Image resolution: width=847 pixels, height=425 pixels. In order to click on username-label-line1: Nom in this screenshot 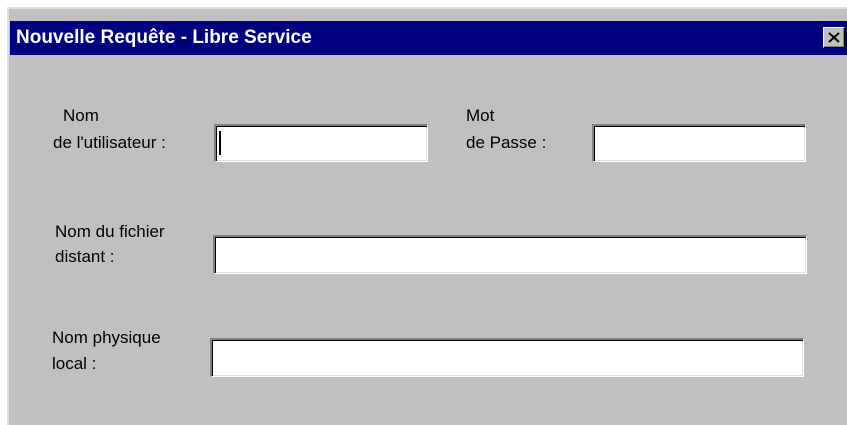, I will do `click(81, 115)`.